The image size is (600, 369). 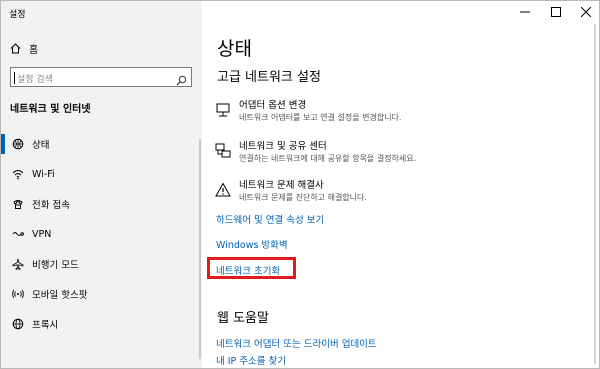 What do you see at coordinates (18, 294) in the screenshot?
I see `hotspot-icon` at bounding box center [18, 294].